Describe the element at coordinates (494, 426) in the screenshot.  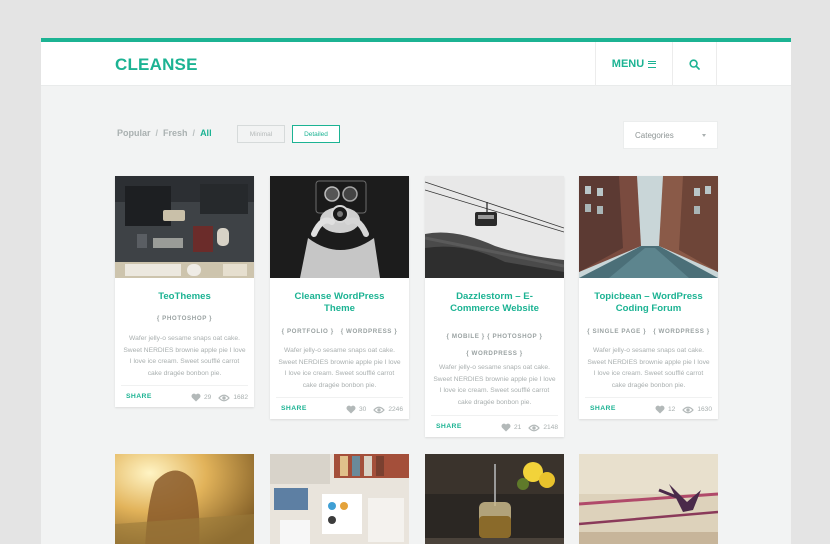
I see `card-footer: SHARE 21 2148` at that location.